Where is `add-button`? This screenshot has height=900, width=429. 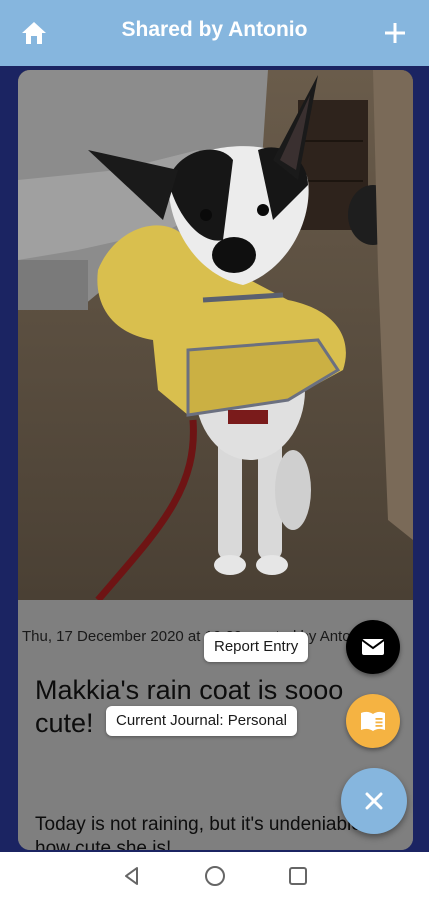
add-button is located at coordinates (395, 33).